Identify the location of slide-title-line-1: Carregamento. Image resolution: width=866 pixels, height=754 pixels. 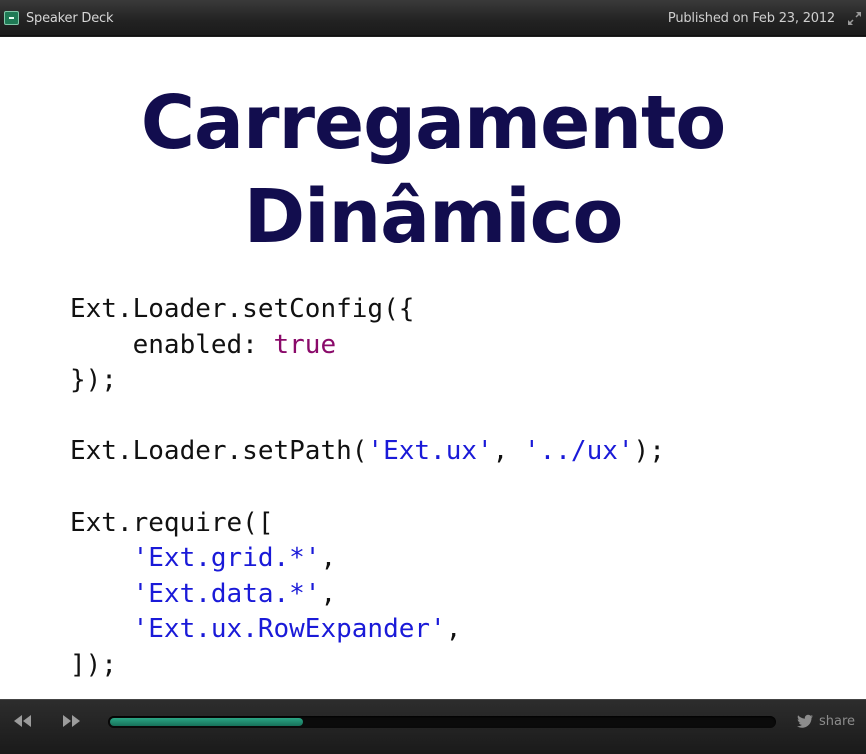
(433, 123).